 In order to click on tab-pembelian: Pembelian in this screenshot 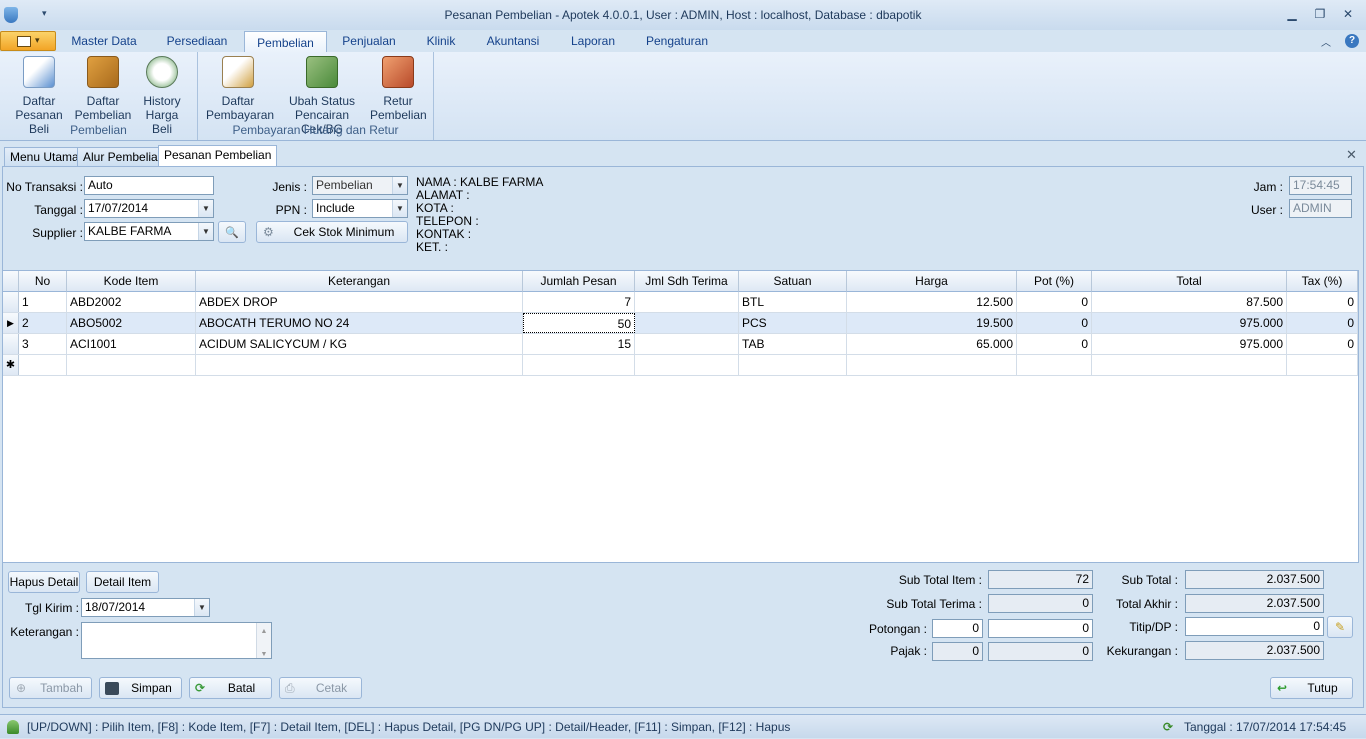, I will do `click(285, 42)`.